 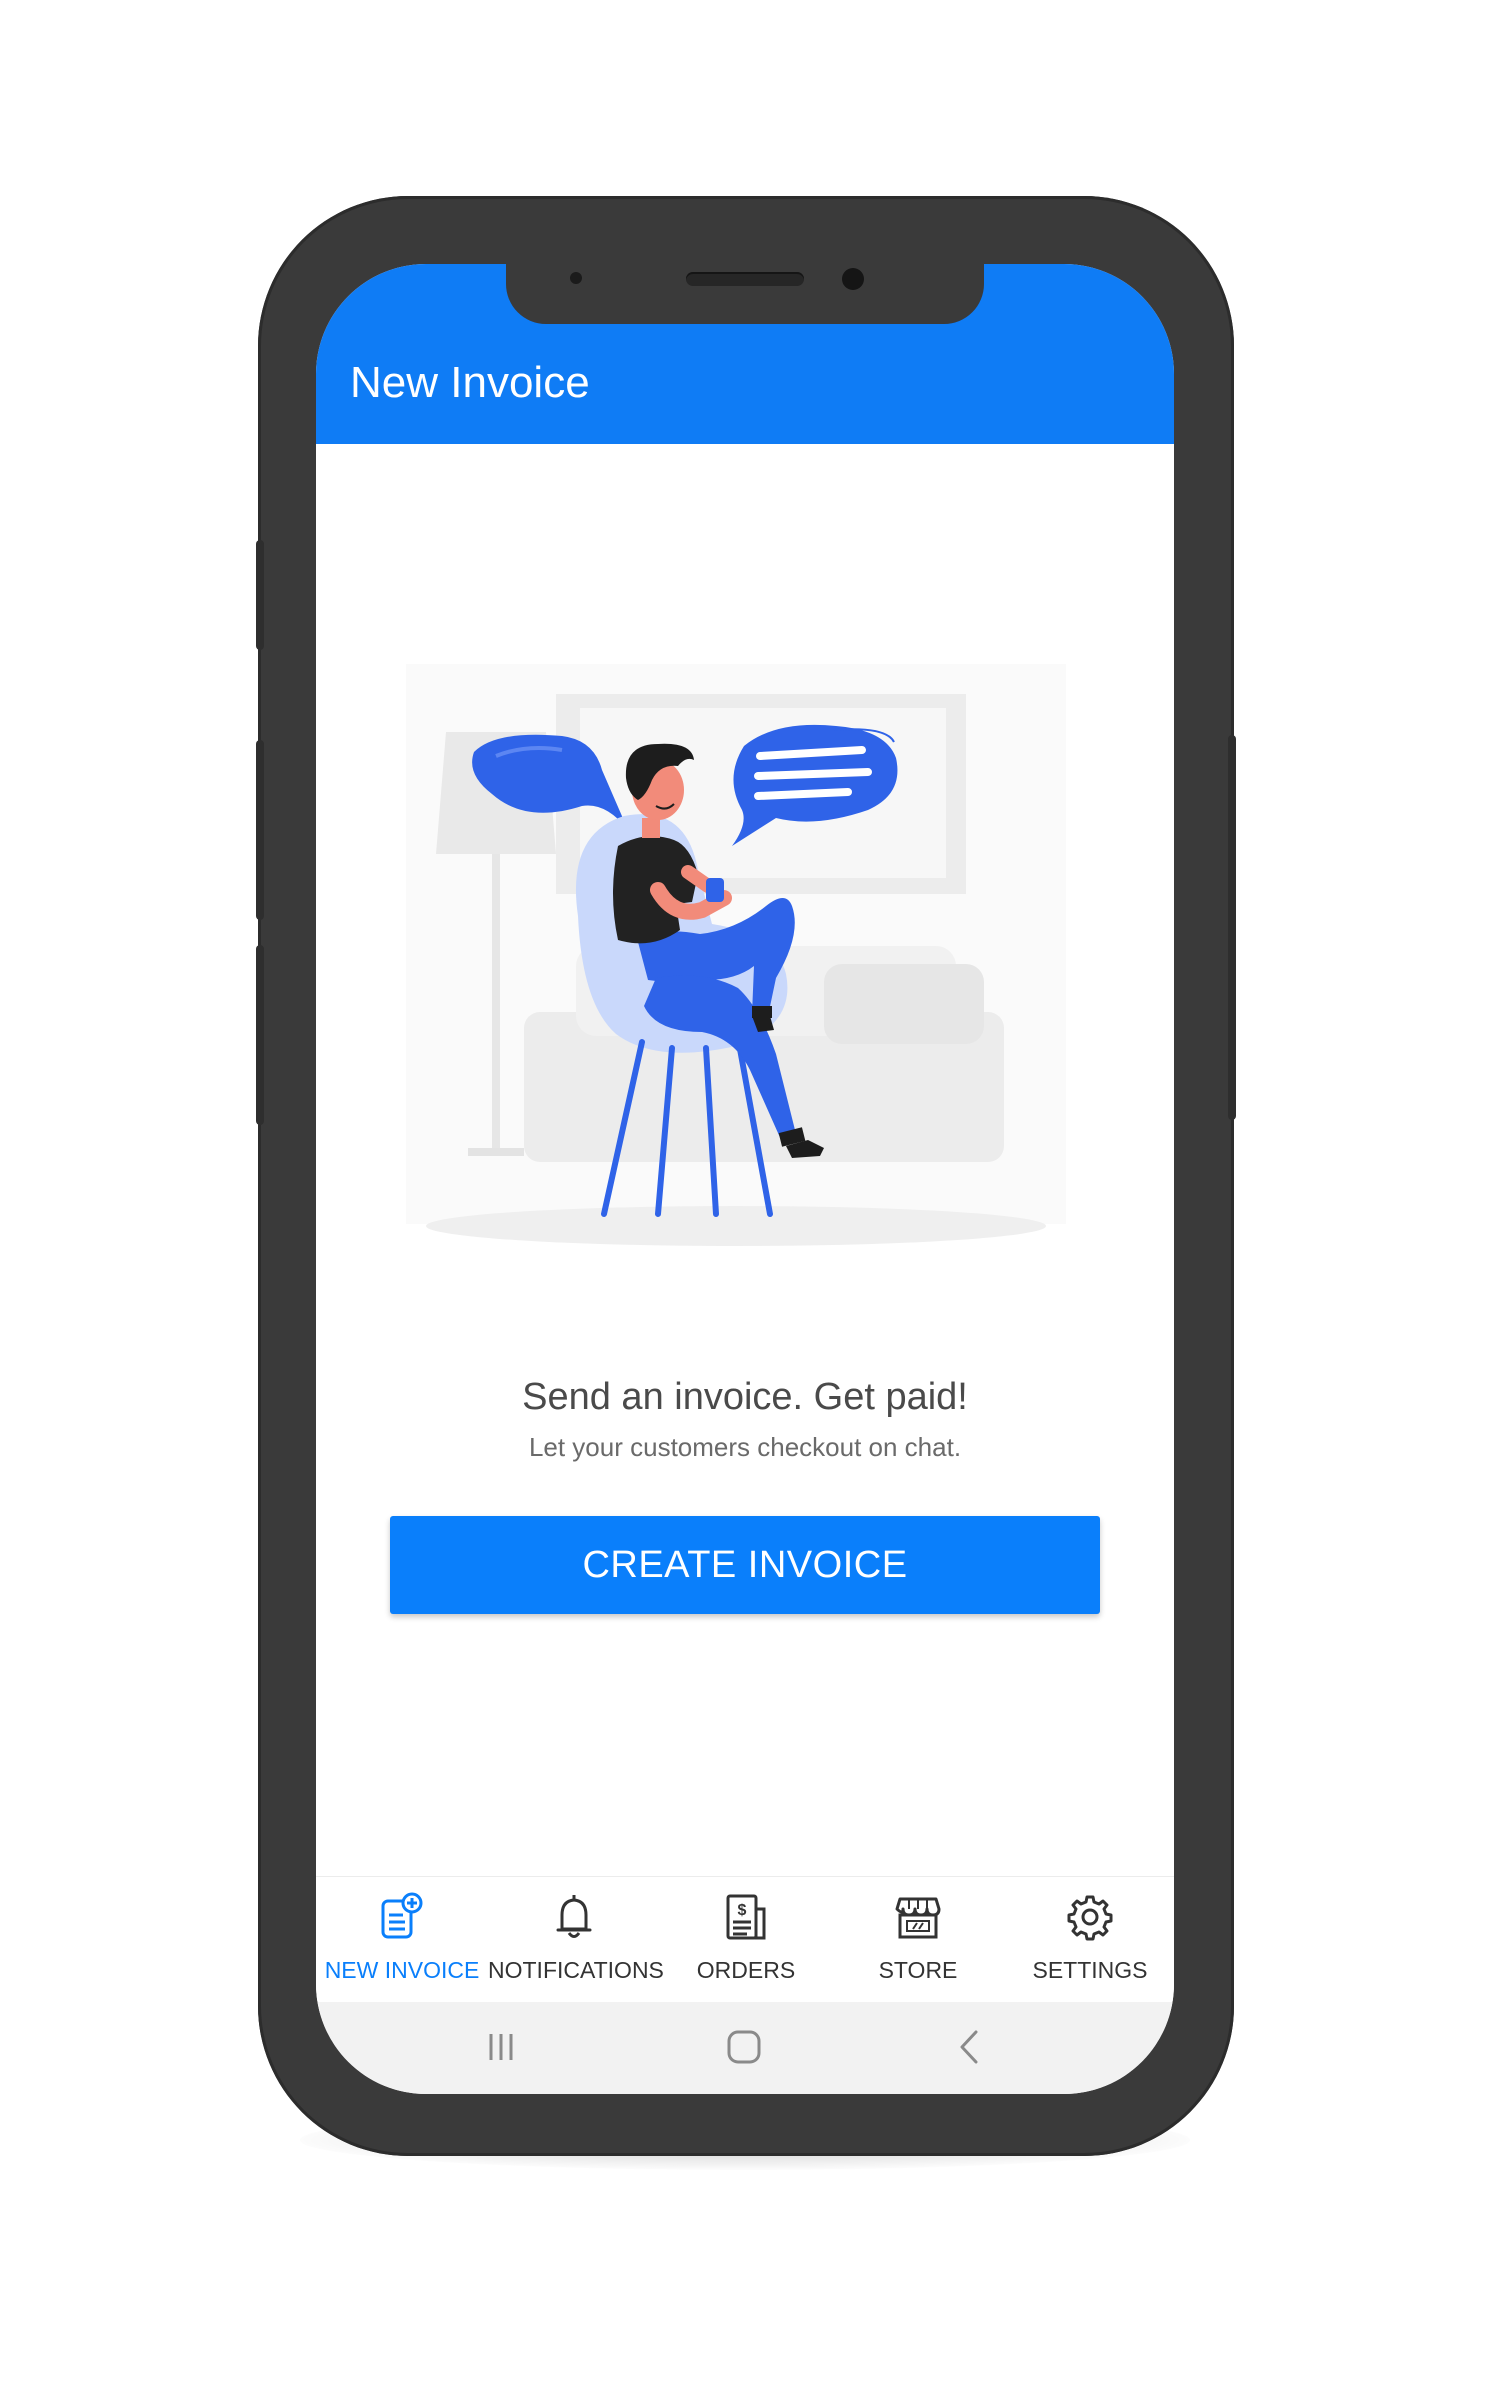 I want to click on illustration-cushion, so click(x=904, y=1004).